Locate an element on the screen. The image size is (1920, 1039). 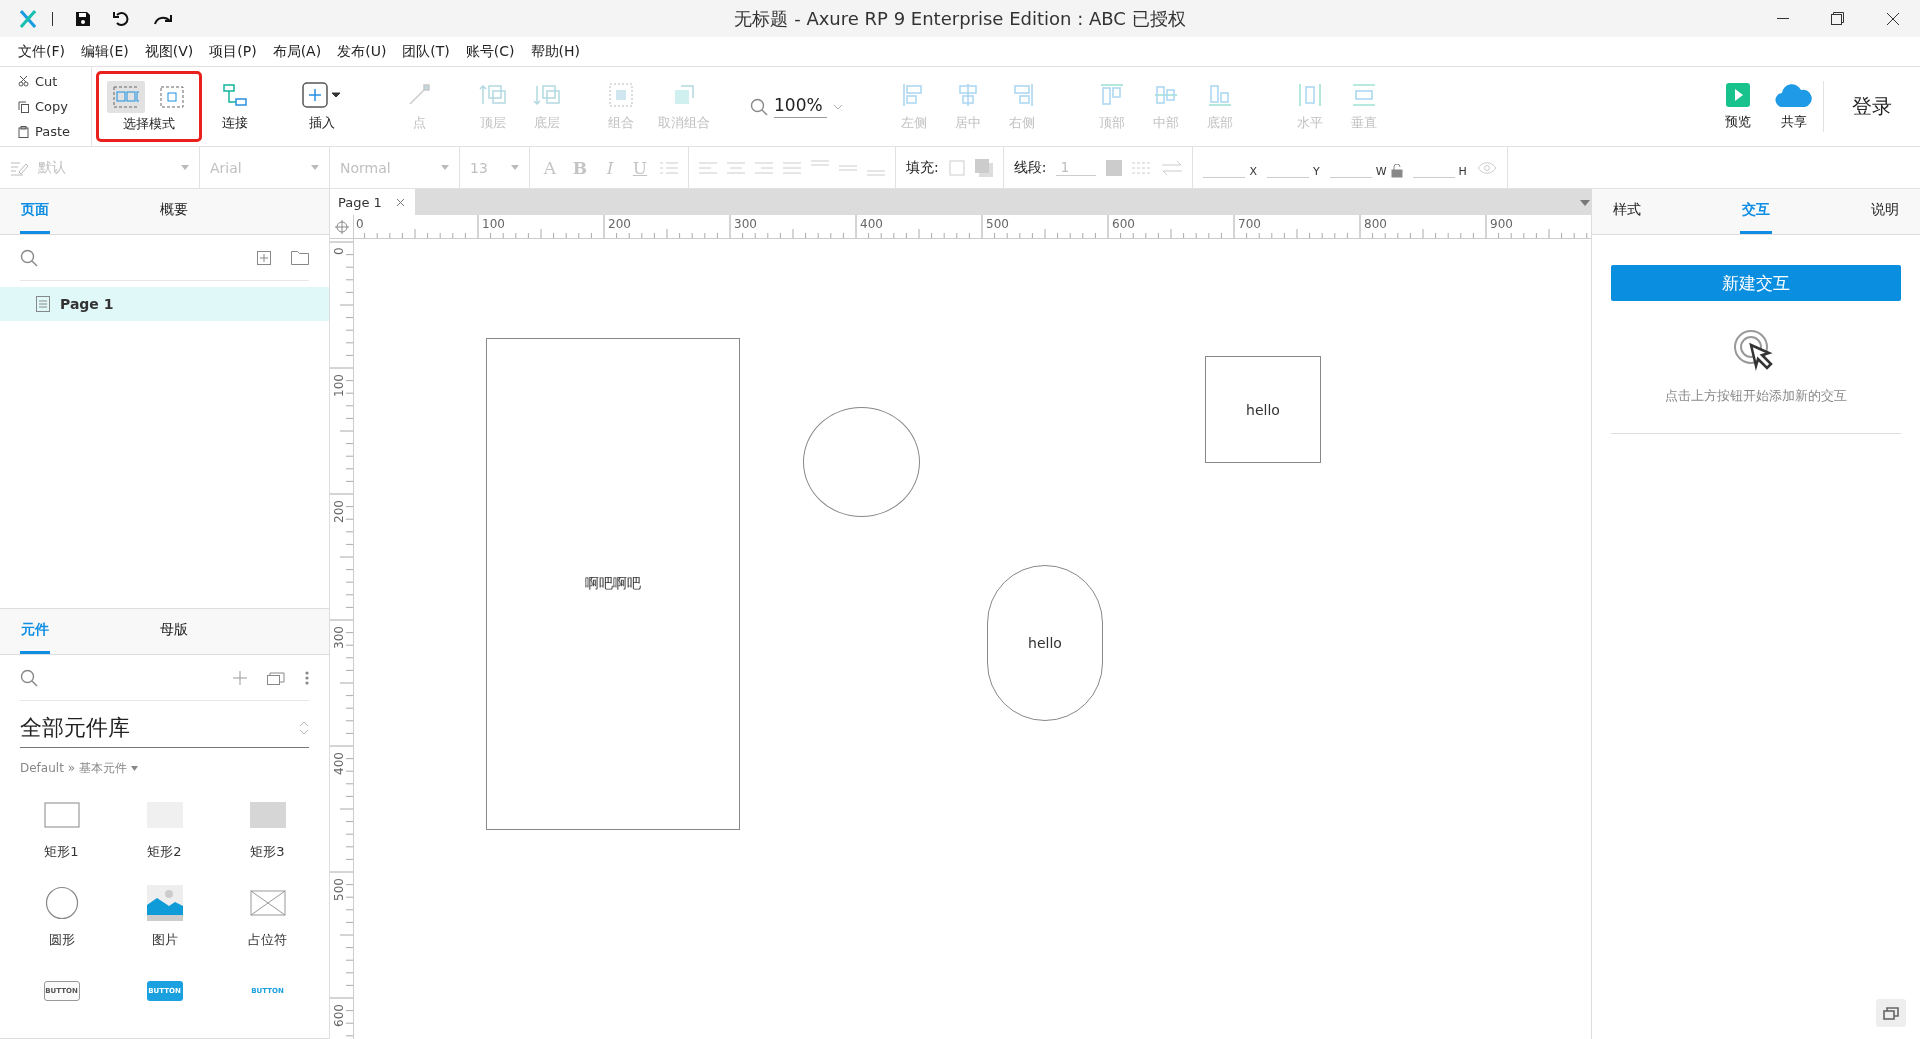
shadow-swatch is located at coordinates (983, 167).